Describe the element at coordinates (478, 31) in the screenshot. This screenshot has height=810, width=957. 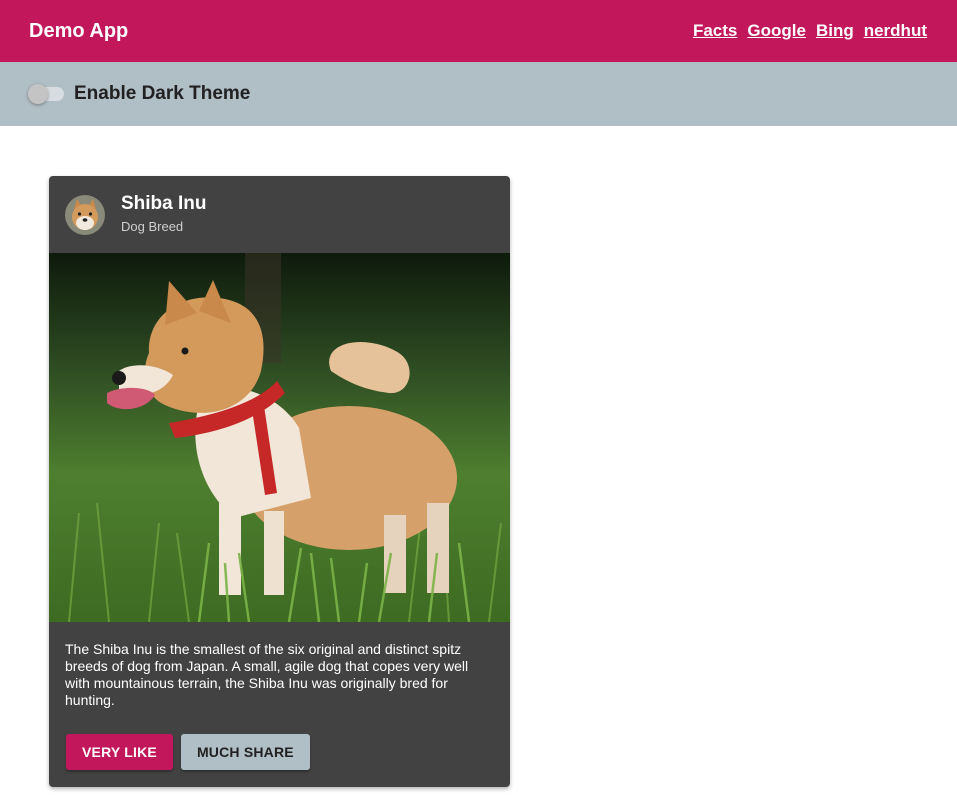
I see `app-toolbar: Demo App Facts Google Bing nerdhut` at that location.